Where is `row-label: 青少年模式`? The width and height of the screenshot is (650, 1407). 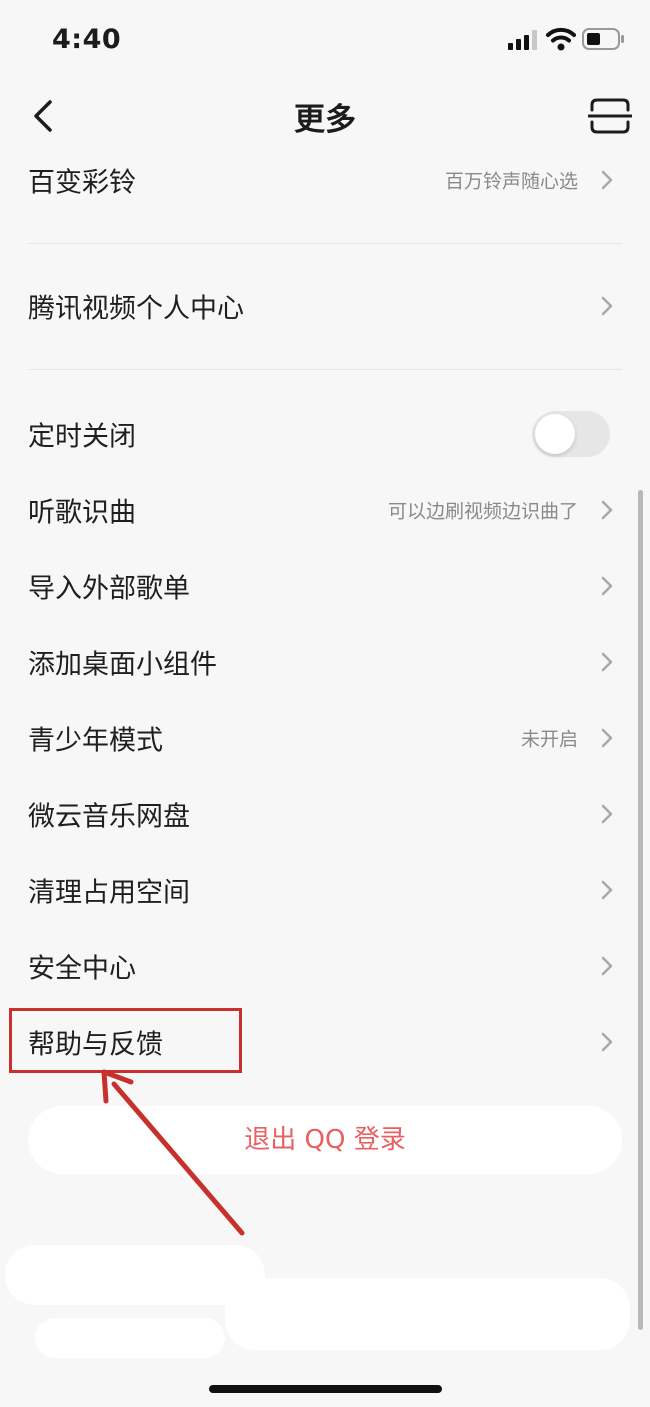
row-label: 青少年模式 is located at coordinates (95, 741).